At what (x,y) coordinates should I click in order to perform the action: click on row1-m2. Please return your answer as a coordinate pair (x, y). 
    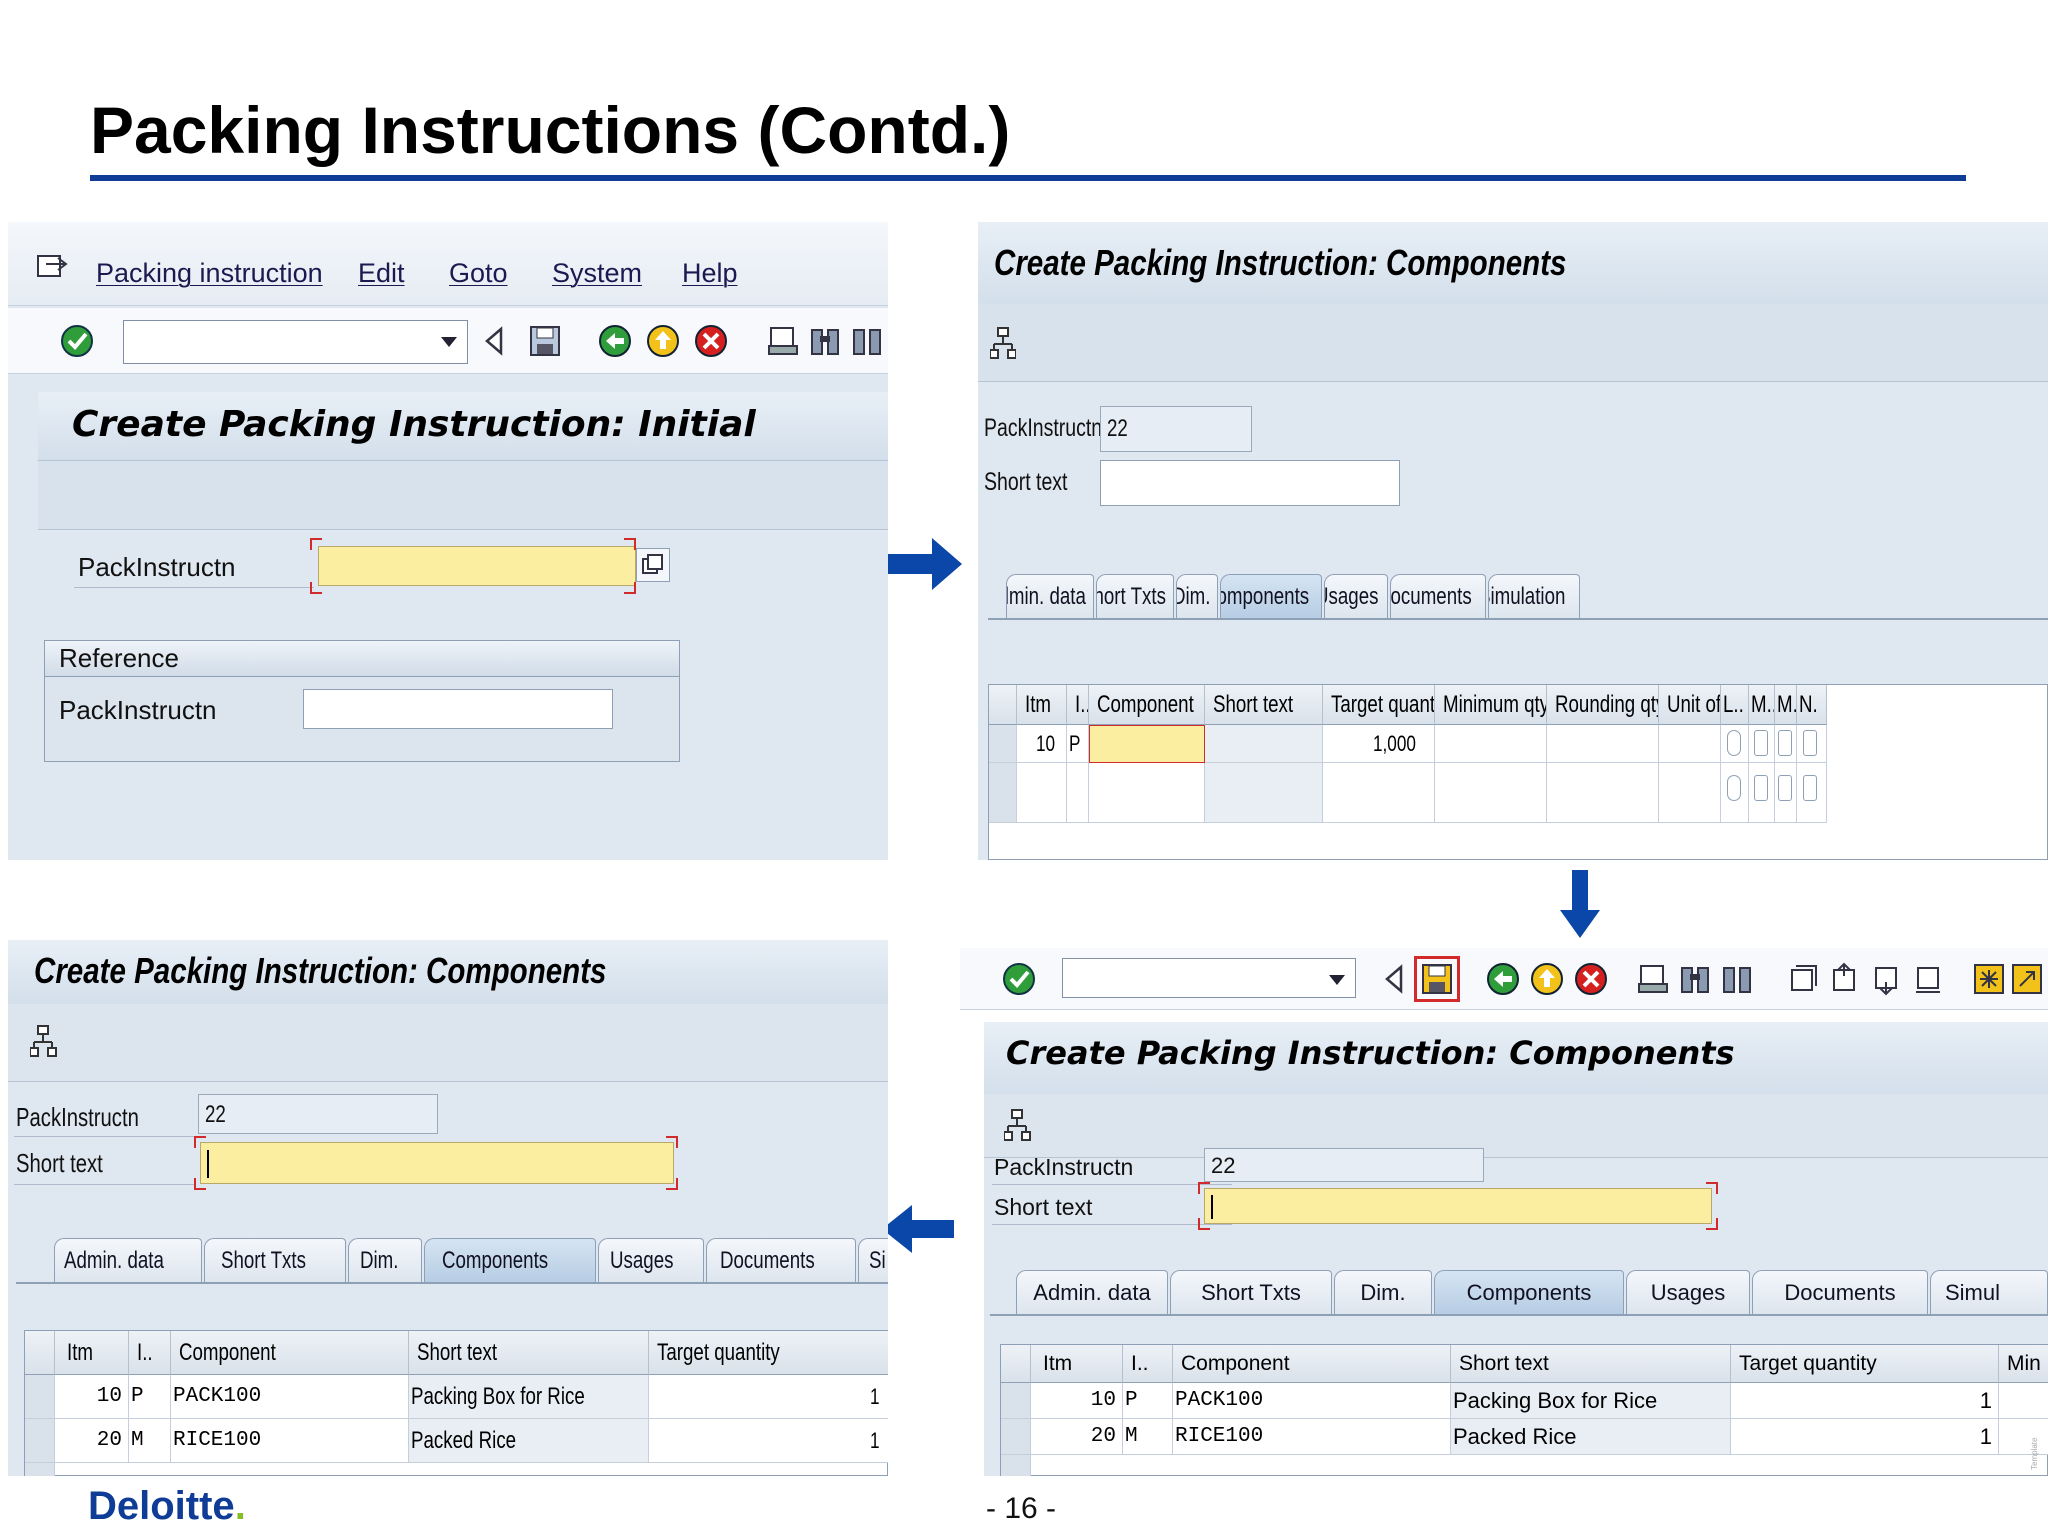
    Looking at the image, I should click on (1786, 744).